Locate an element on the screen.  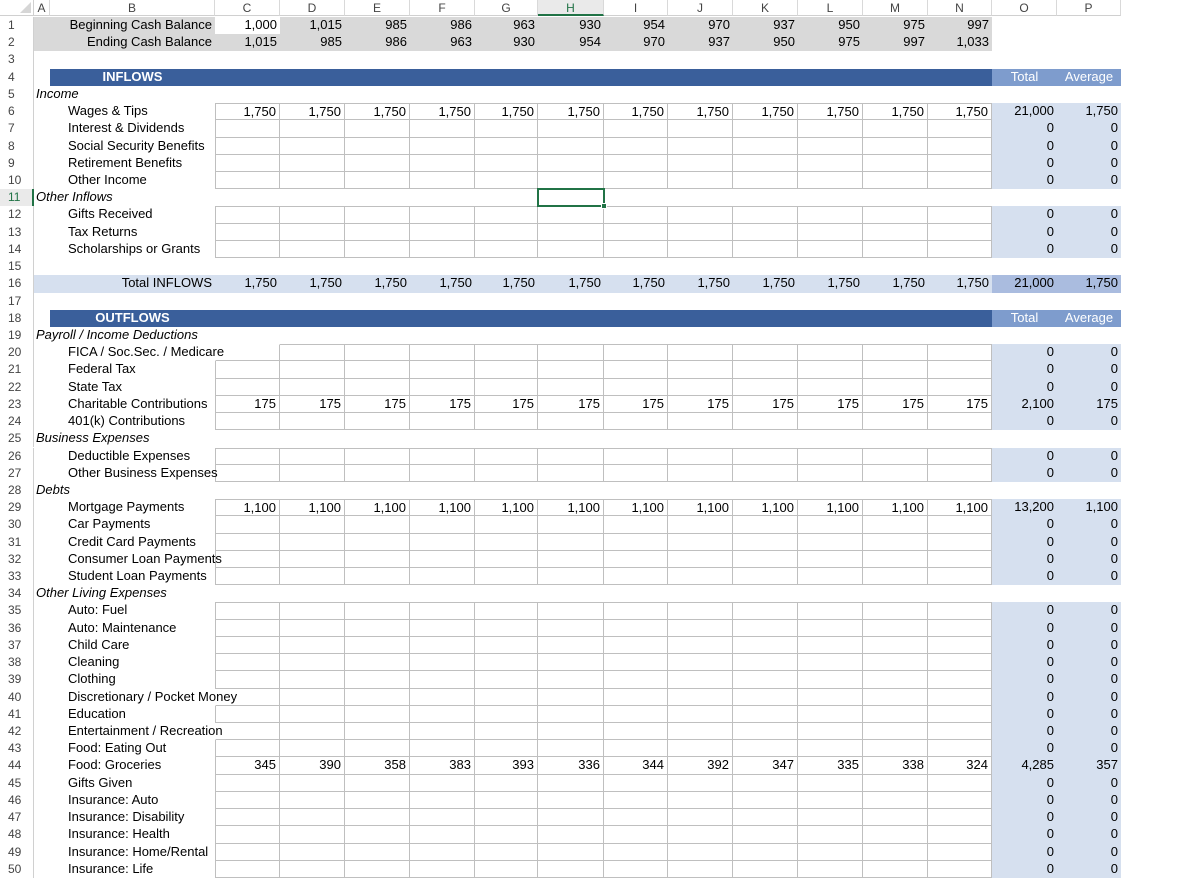
row-header-43: 43 is located at coordinates (17, 749).